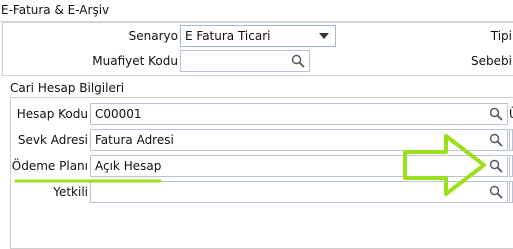 This screenshot has width=513, height=249. What do you see at coordinates (444, 165) in the screenshot?
I see `arrow-right-icon` at bounding box center [444, 165].